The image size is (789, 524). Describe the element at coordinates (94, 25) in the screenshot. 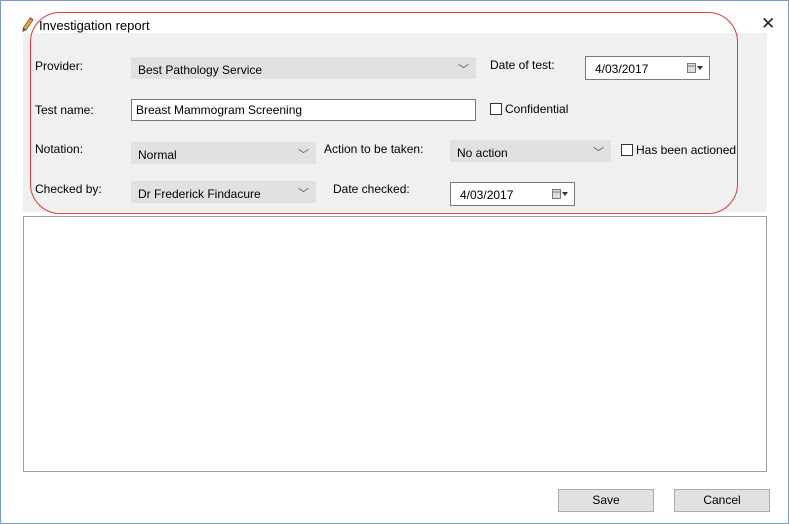

I see `window-title: Investigation report` at that location.